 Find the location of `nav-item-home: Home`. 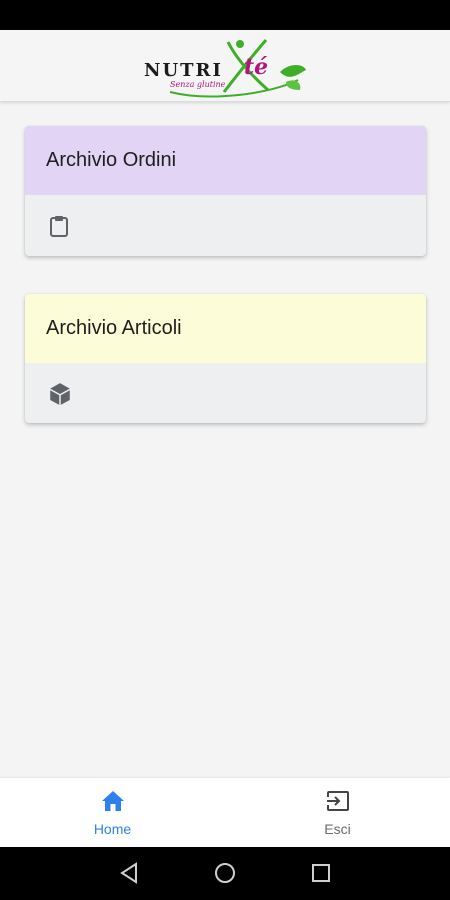

nav-item-home: Home is located at coordinates (112, 812).